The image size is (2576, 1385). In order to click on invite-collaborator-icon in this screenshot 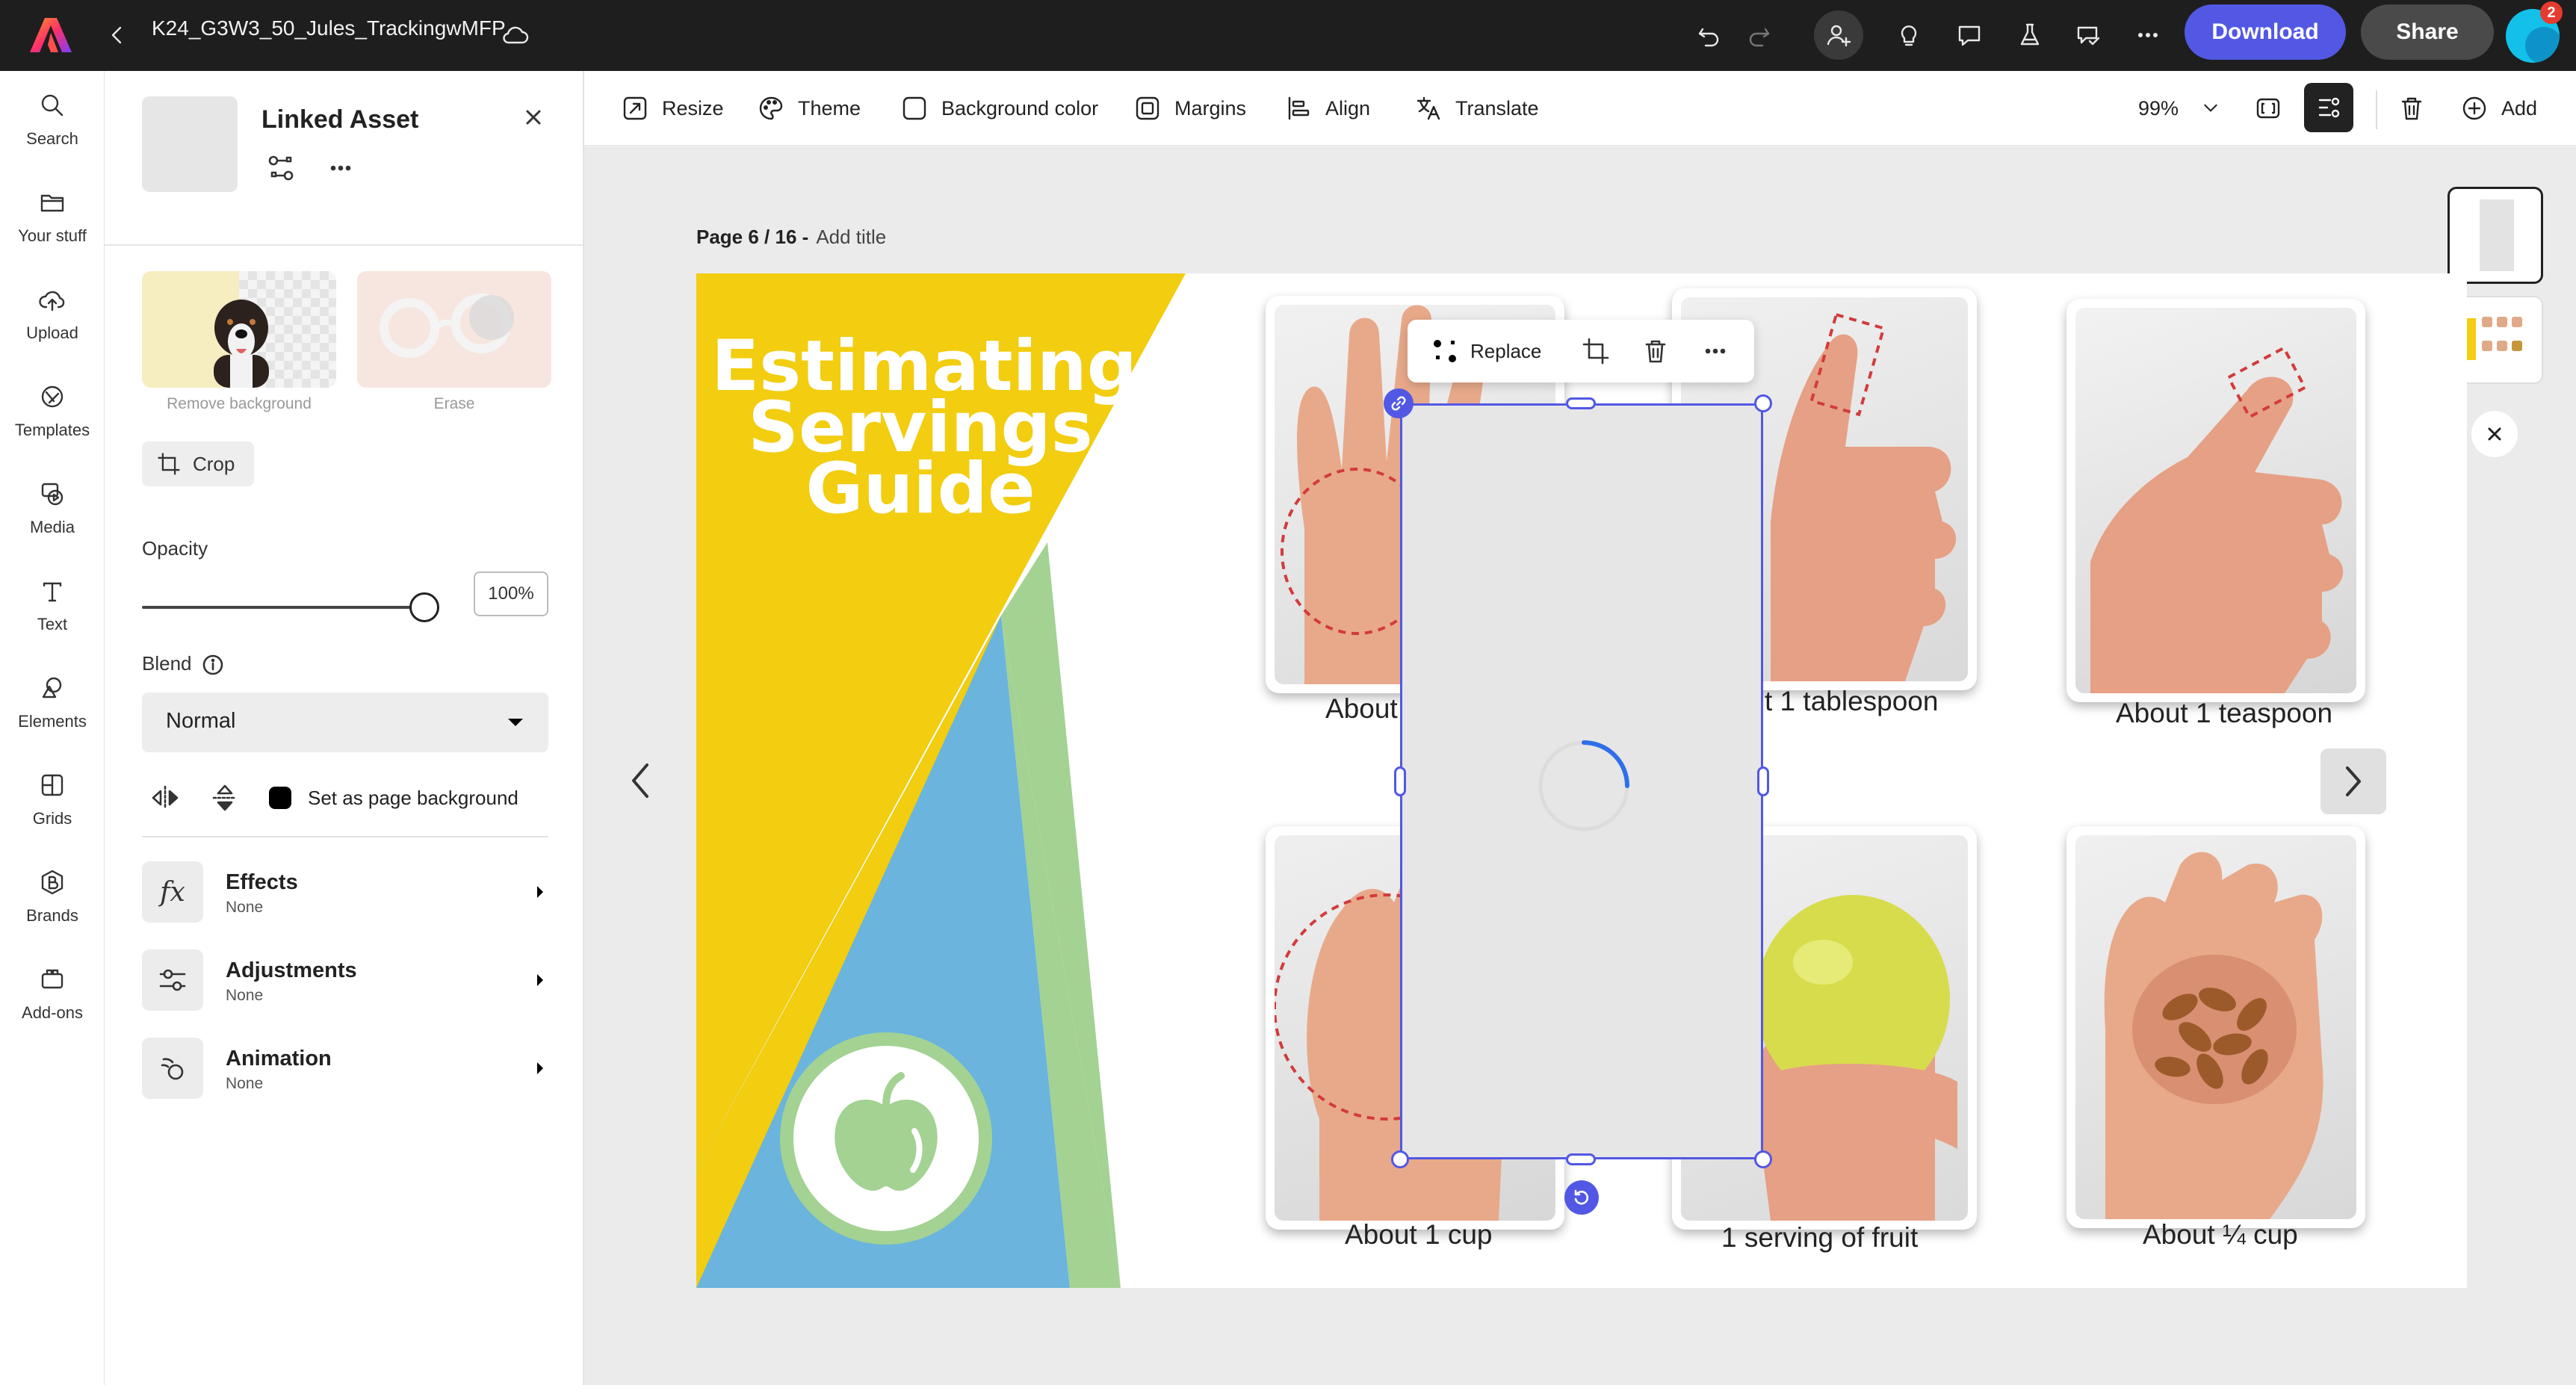, I will do `click(1838, 35)`.